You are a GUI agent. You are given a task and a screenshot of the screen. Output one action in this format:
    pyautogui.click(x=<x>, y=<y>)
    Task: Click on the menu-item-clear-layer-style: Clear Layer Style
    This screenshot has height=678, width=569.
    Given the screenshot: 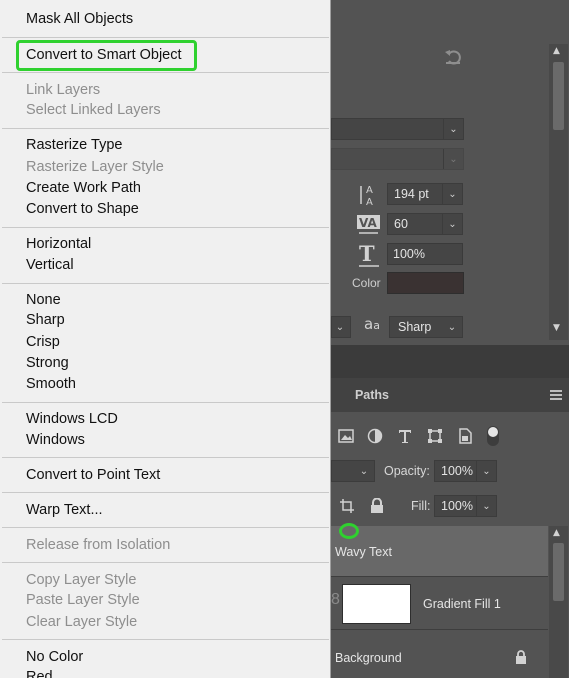 What is the action you would take?
    pyautogui.click(x=82, y=622)
    